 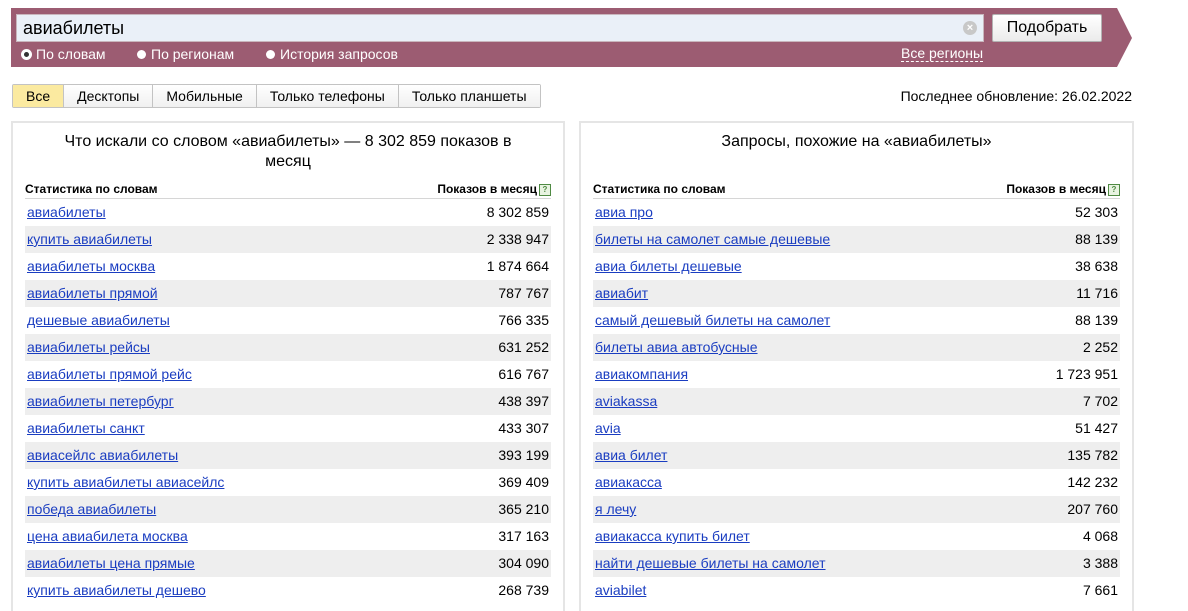 What do you see at coordinates (1086, 374) in the screenshot?
I see `impressions-count: 1 723 951` at bounding box center [1086, 374].